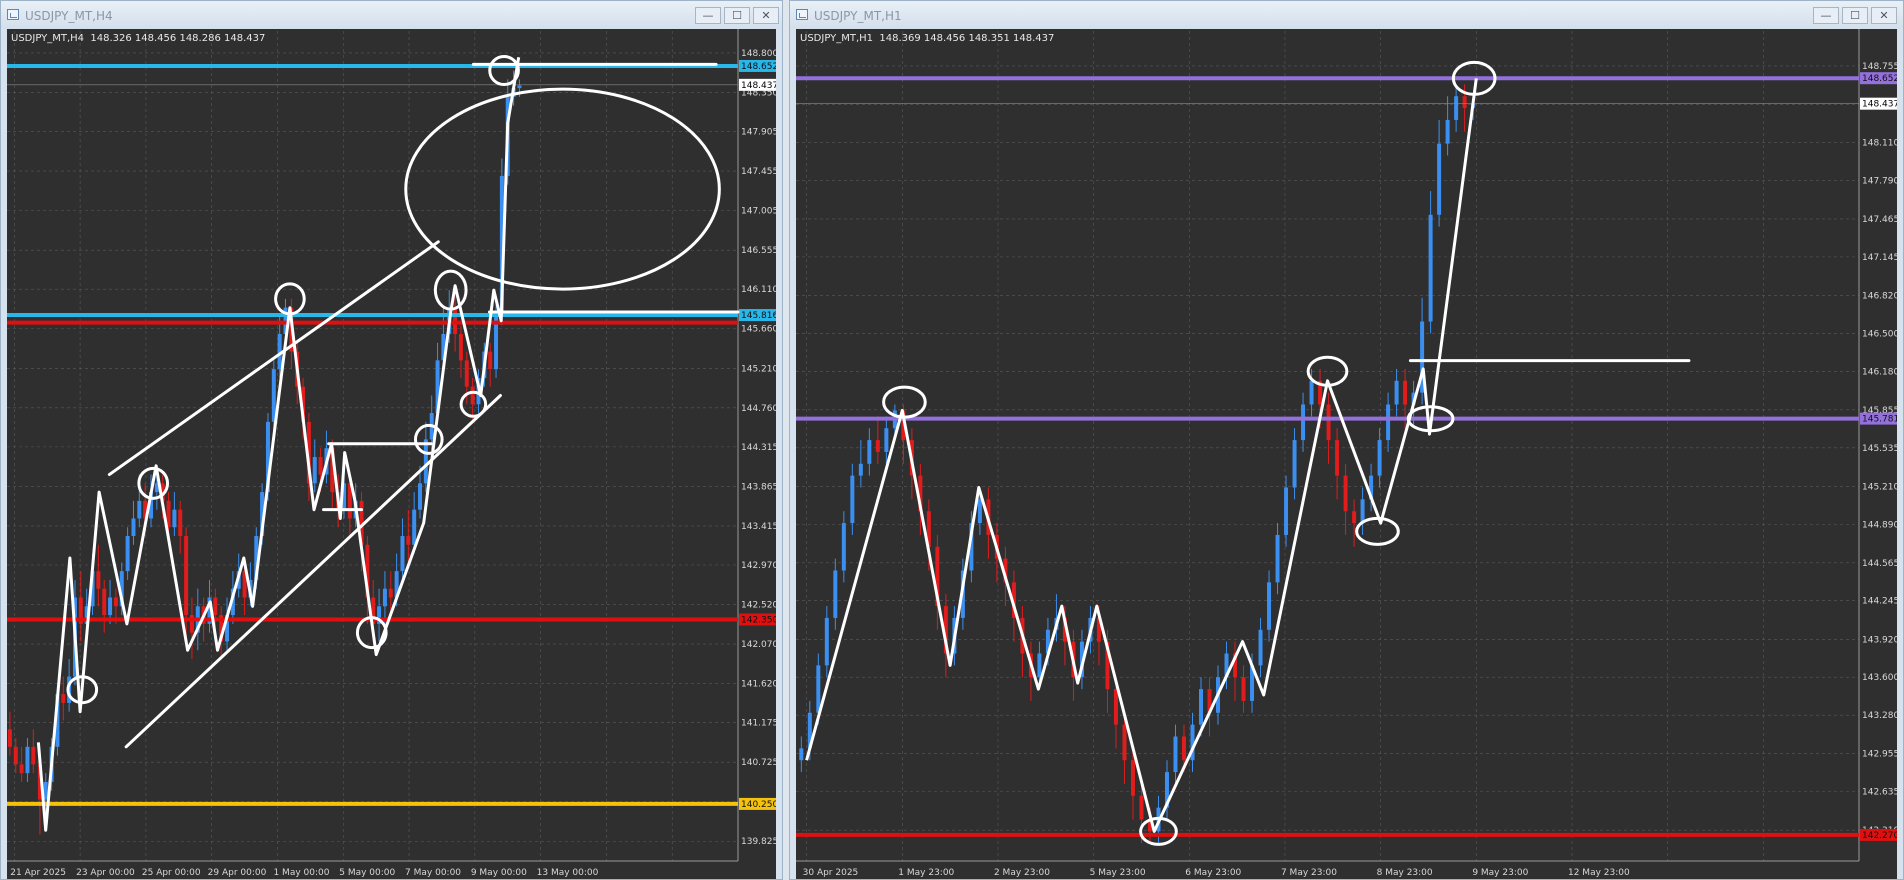 This screenshot has height=880, width=1904. Describe the element at coordinates (758, 724) in the screenshot. I see `price-tick-label: 141.175` at that location.